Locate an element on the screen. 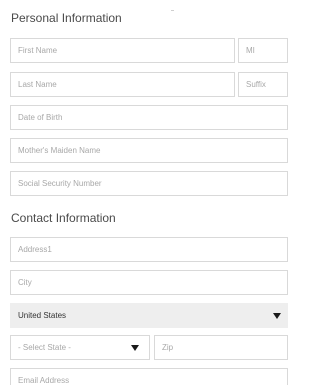 This screenshot has height=385, width=320. suffix-field: Suffix is located at coordinates (263, 84).